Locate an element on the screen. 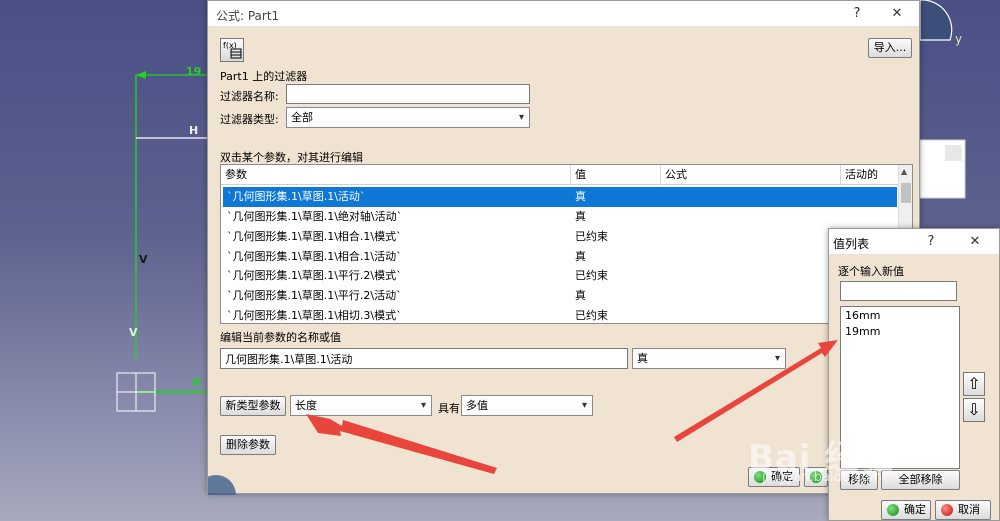 This screenshot has width=1000, height=521. move-up-button: ⇧ is located at coordinates (974, 384).